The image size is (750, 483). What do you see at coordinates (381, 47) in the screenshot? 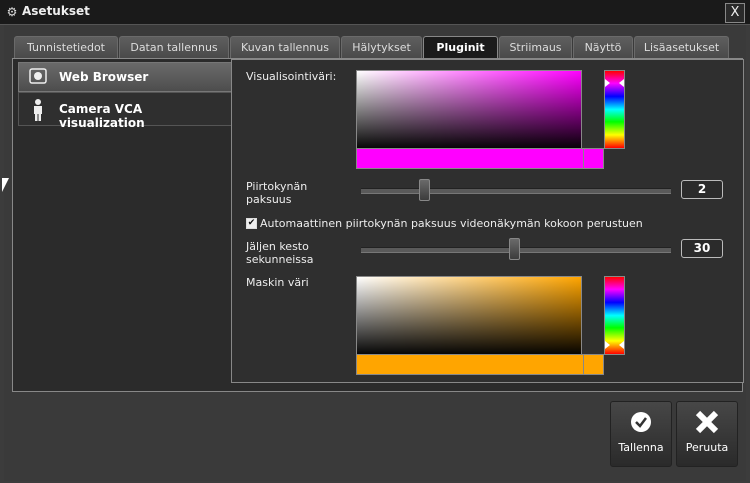
I see `tab-halytykset: Hälytykset` at bounding box center [381, 47].